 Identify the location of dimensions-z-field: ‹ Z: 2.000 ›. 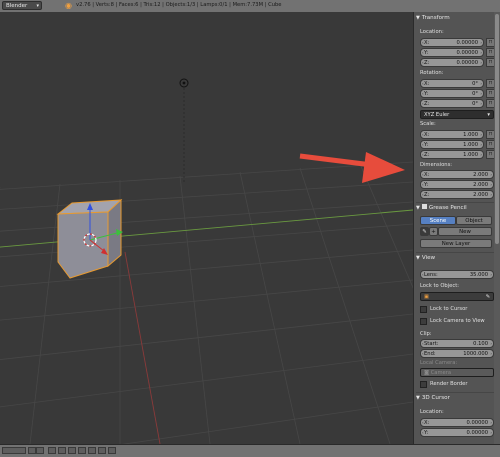
(457, 194).